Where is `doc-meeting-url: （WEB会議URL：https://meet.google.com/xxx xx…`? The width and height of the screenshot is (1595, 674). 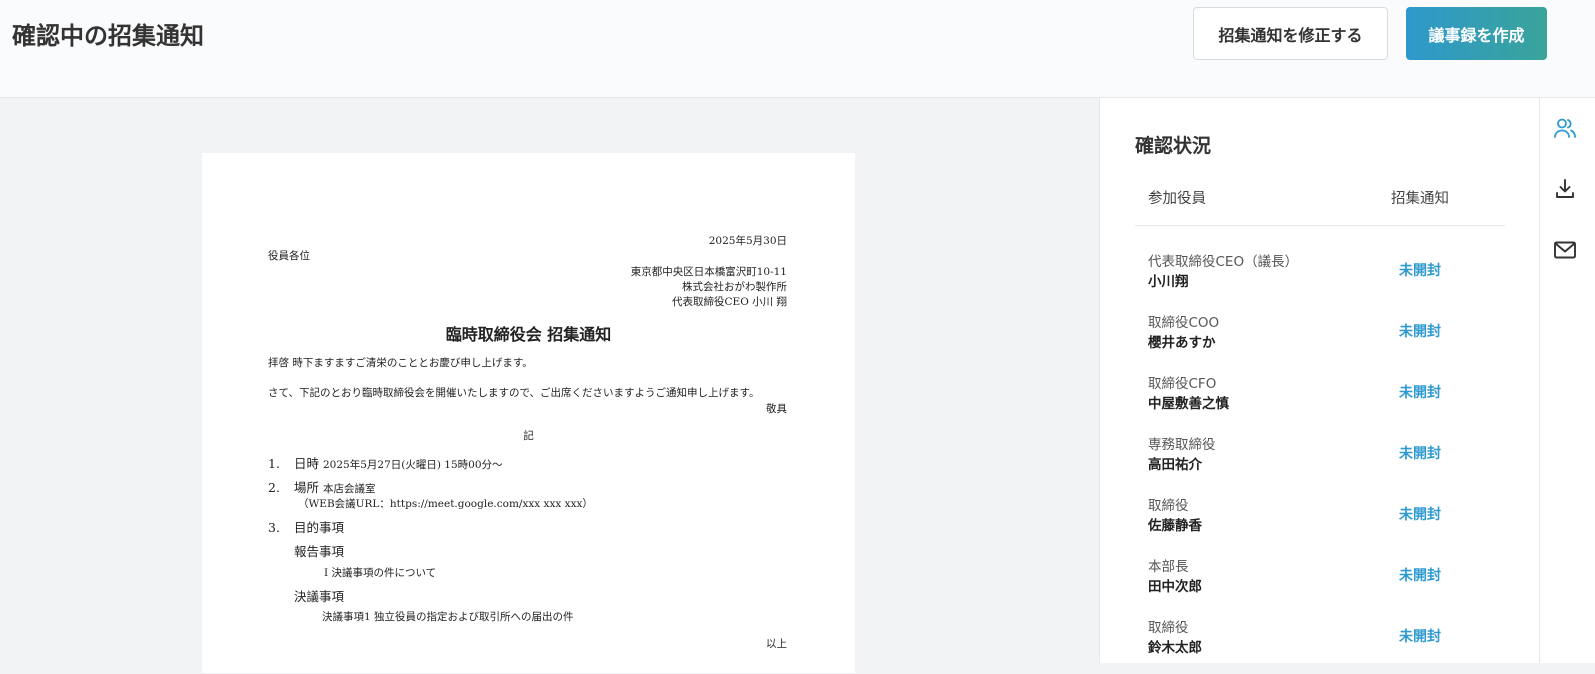
doc-meeting-url: （WEB会議URL：https://meet.google.com/xxx xx… is located at coordinates (445, 504).